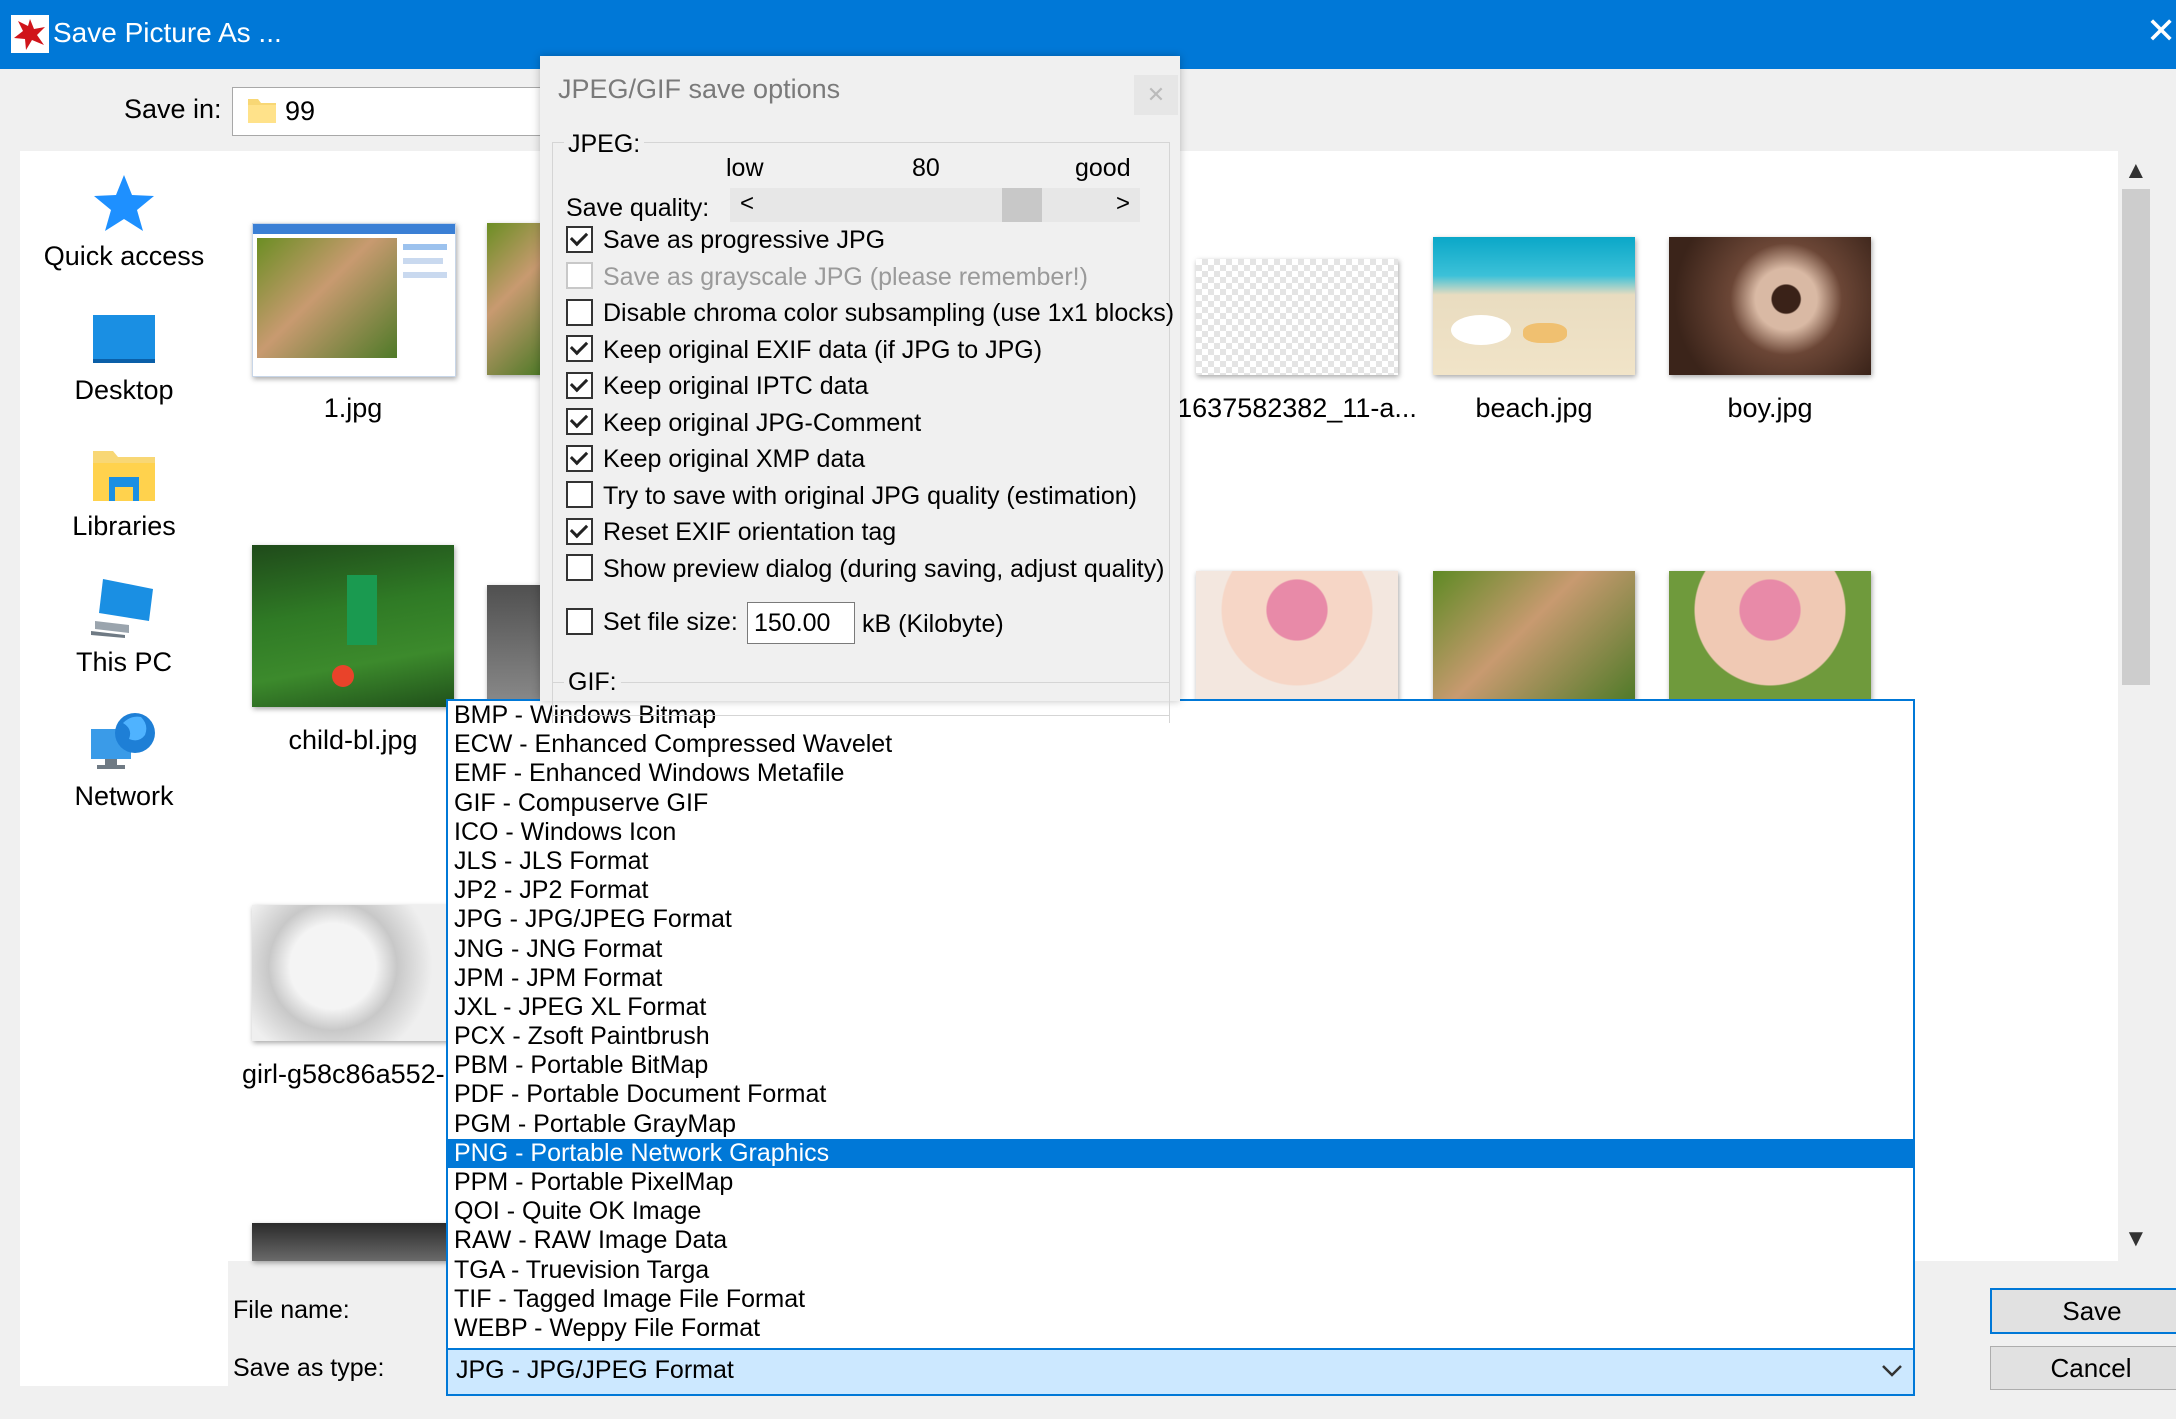 This screenshot has height=1419, width=2176. What do you see at coordinates (1180, 890) in the screenshot?
I see `file-type-option: JP2 - JP2 Format` at bounding box center [1180, 890].